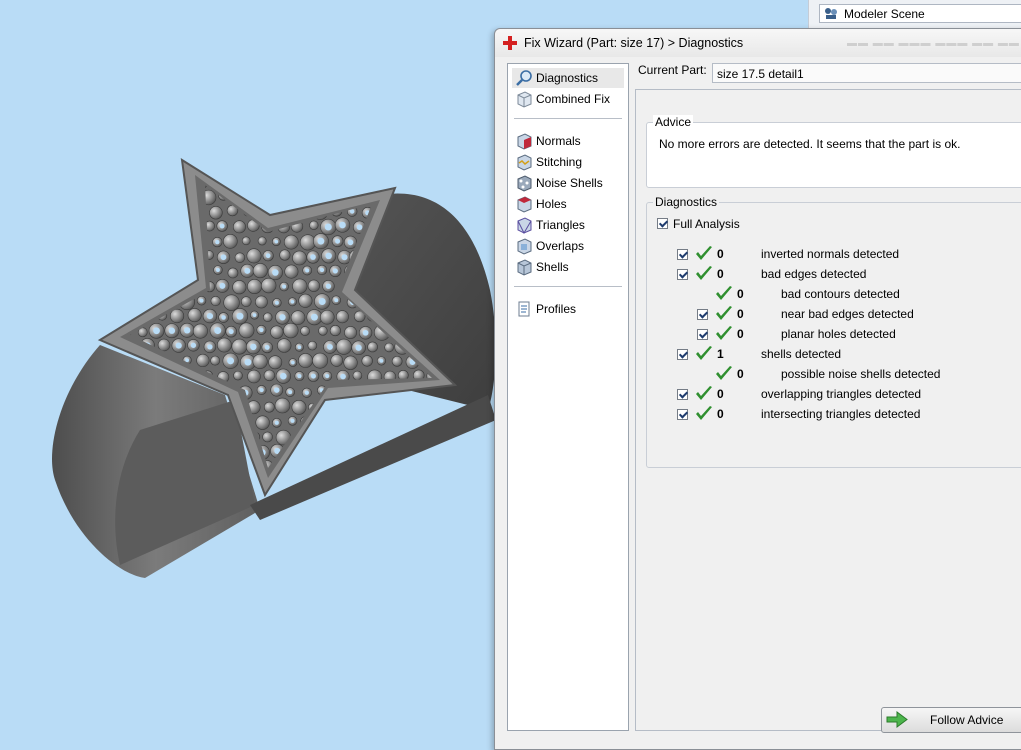 Image resolution: width=1021 pixels, height=750 pixels. I want to click on diagnostic-row: 0 bad edges detected, so click(834, 275).